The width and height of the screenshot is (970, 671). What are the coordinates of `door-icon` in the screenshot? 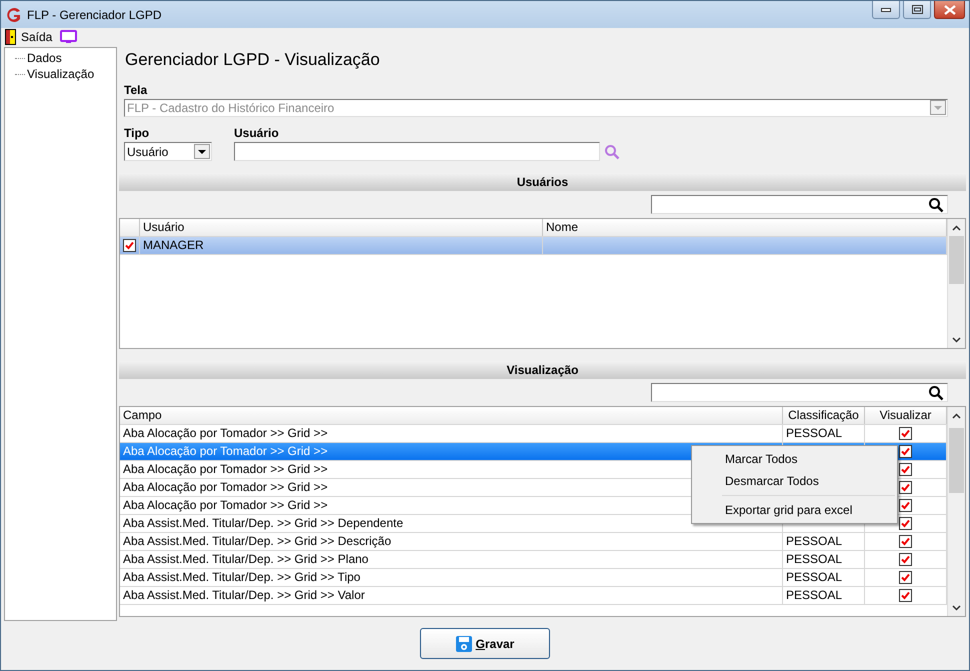 It's located at (10, 36).